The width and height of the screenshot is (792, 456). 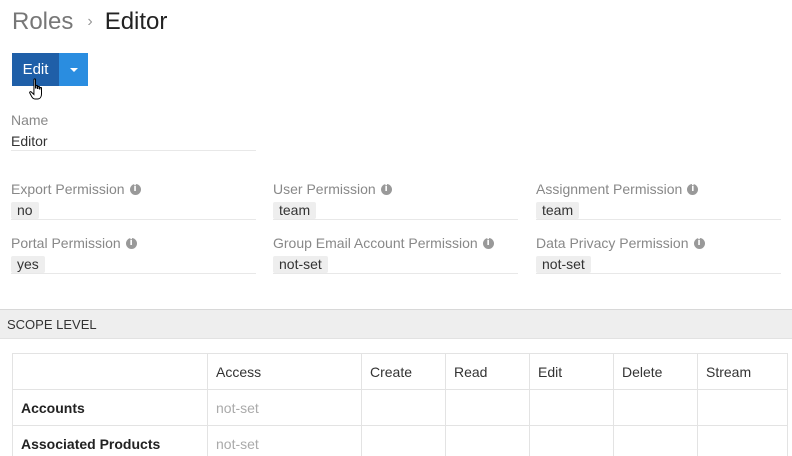 What do you see at coordinates (76, 199) in the screenshot?
I see `export-permission-field: Export Permission i no` at bounding box center [76, 199].